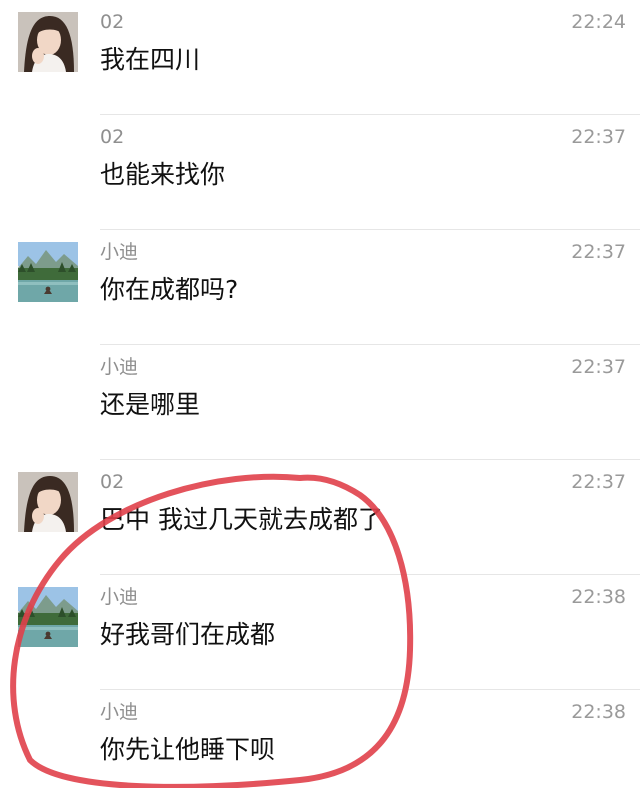 This screenshot has width=640, height=788. I want to click on message-row: 小迪 22:37 还是哪里, so click(320, 402).